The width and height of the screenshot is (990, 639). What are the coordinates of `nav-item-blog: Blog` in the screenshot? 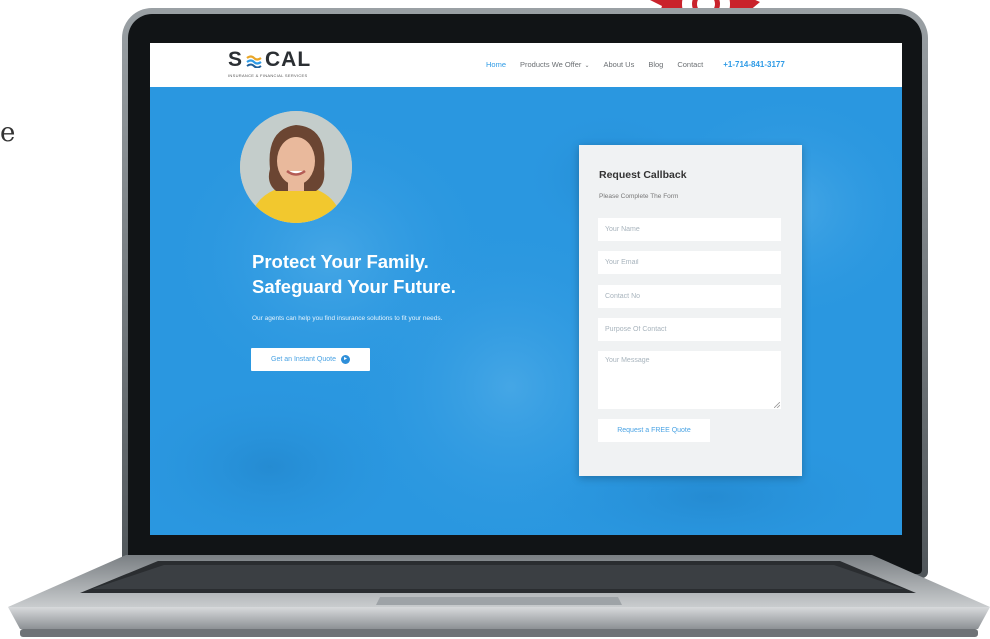 It's located at (655, 64).